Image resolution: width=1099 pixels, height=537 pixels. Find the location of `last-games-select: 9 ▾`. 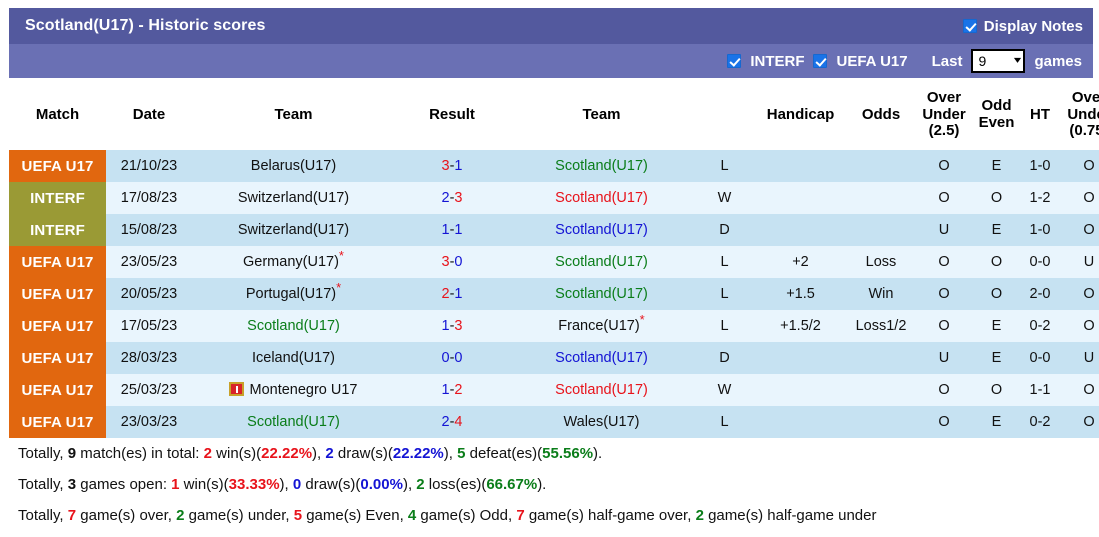

last-games-select: 9 ▾ is located at coordinates (998, 61).